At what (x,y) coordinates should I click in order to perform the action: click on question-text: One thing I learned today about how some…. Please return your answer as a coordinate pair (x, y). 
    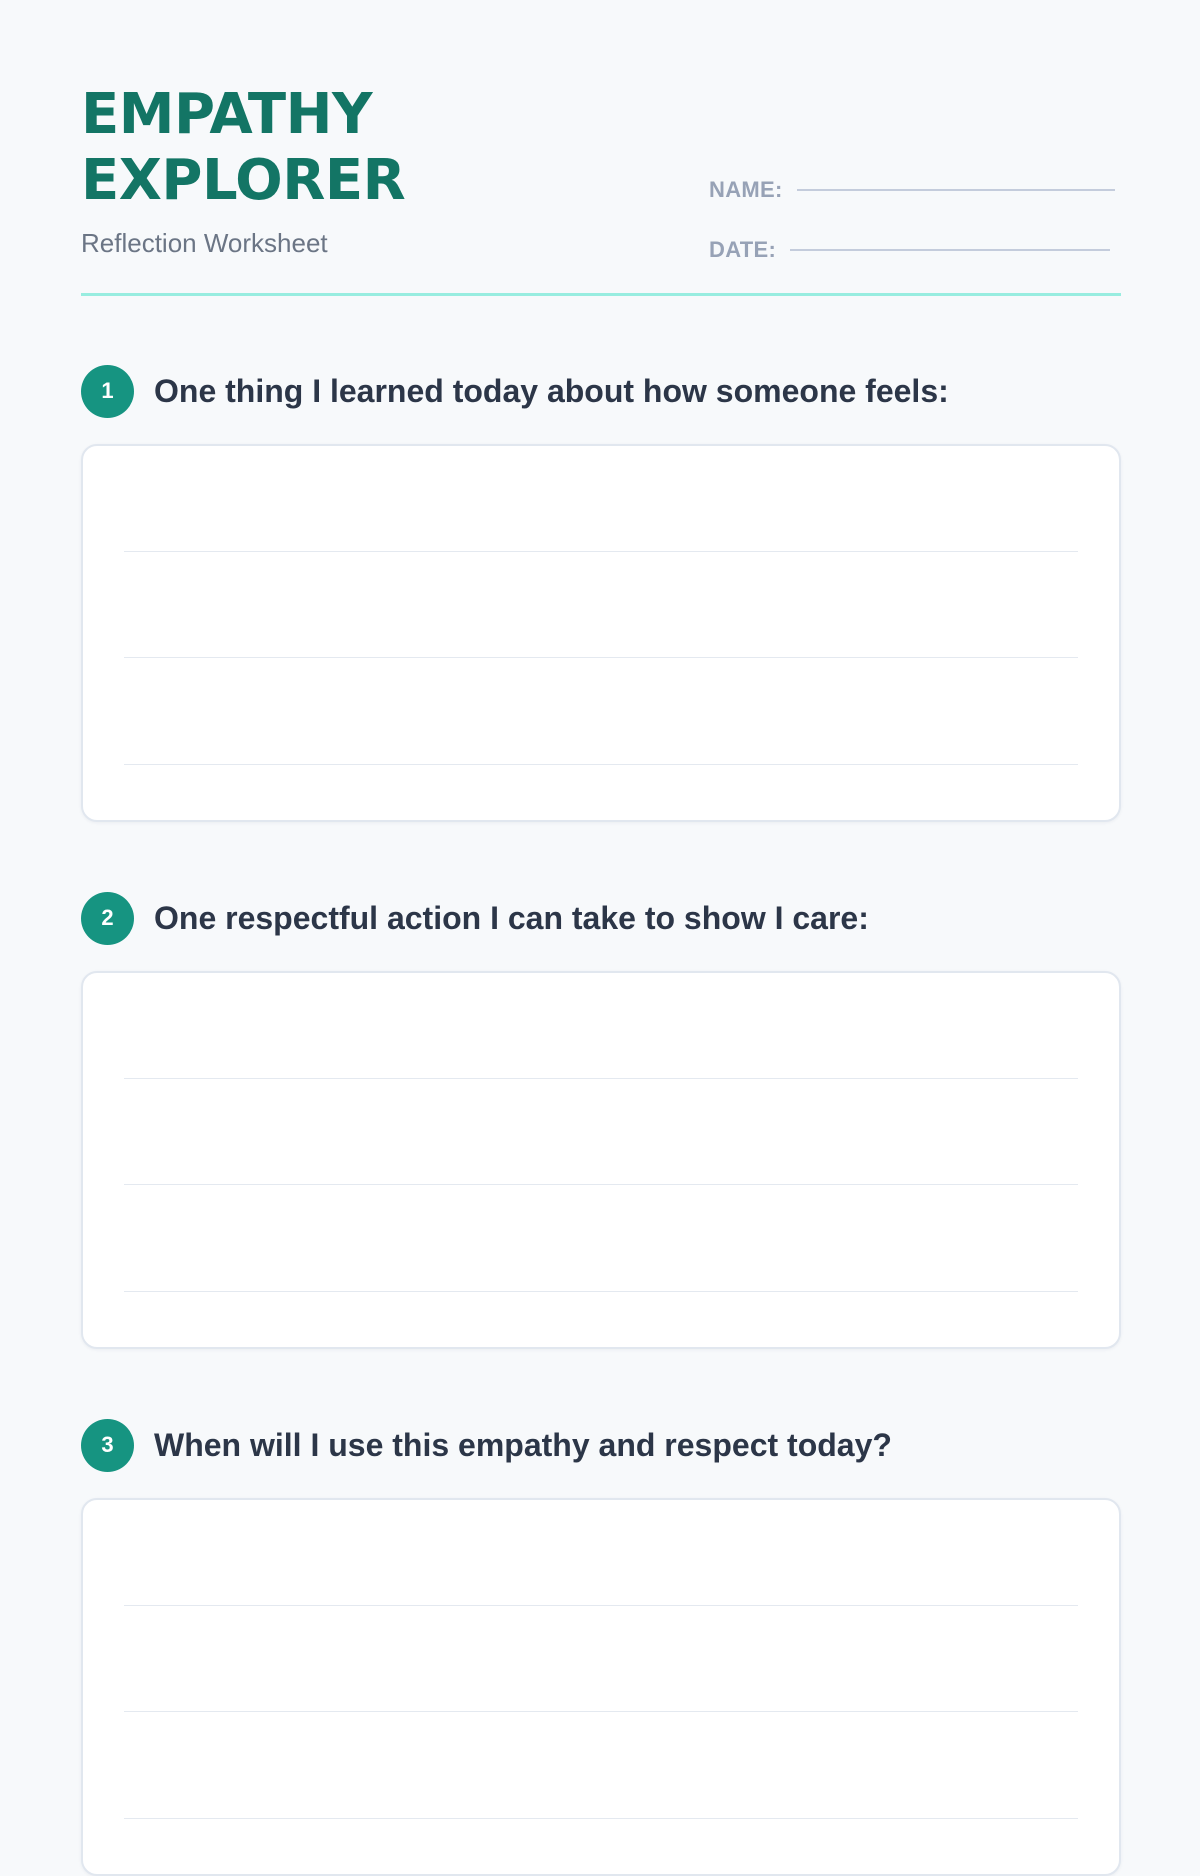
    Looking at the image, I should click on (551, 390).